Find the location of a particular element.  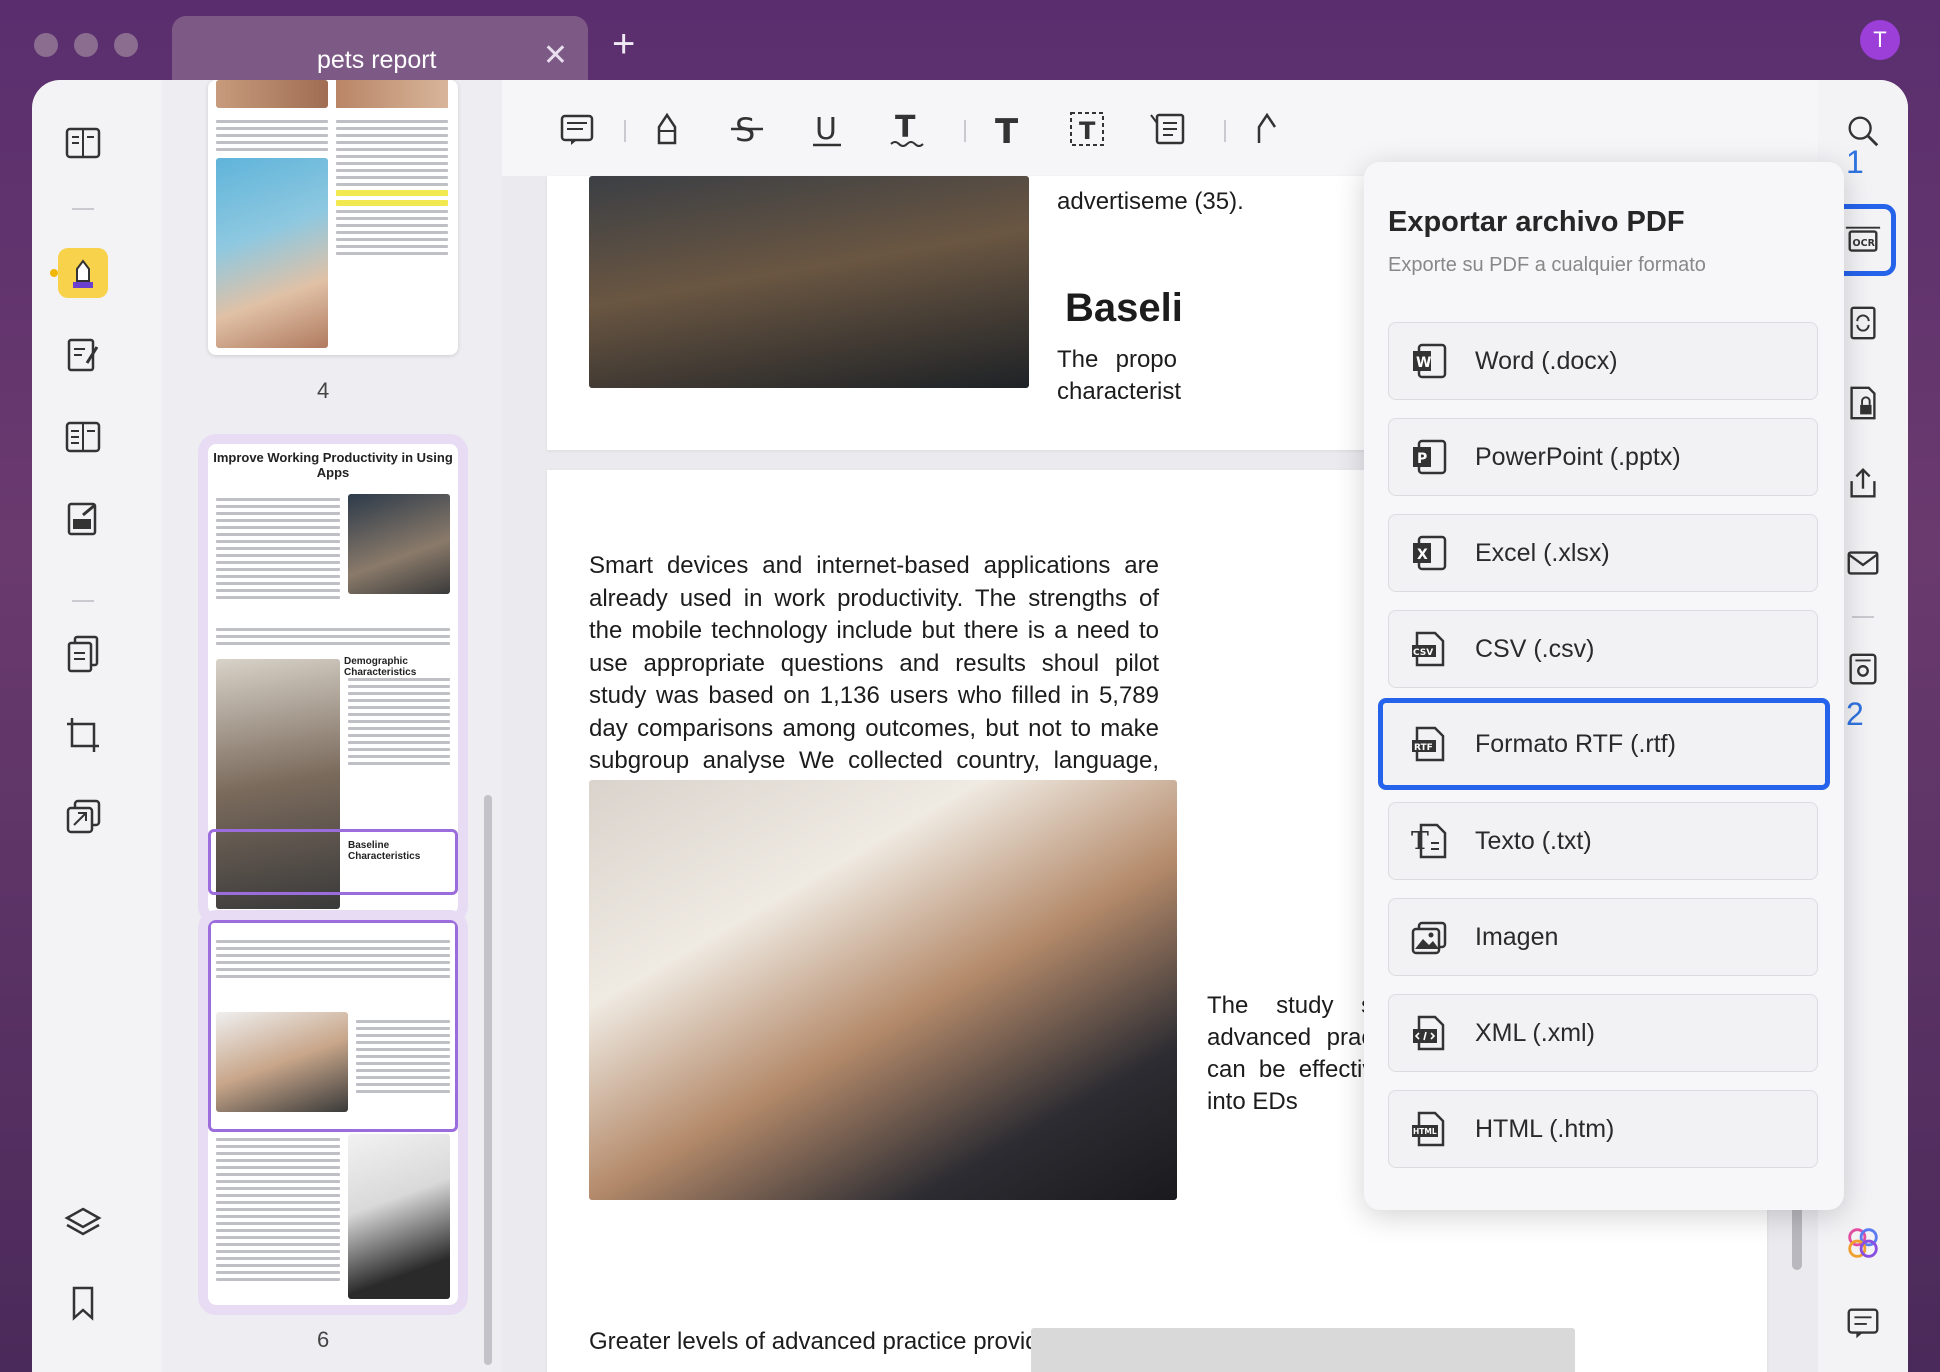

svg-text: RTF is located at coordinates (1423, 748).